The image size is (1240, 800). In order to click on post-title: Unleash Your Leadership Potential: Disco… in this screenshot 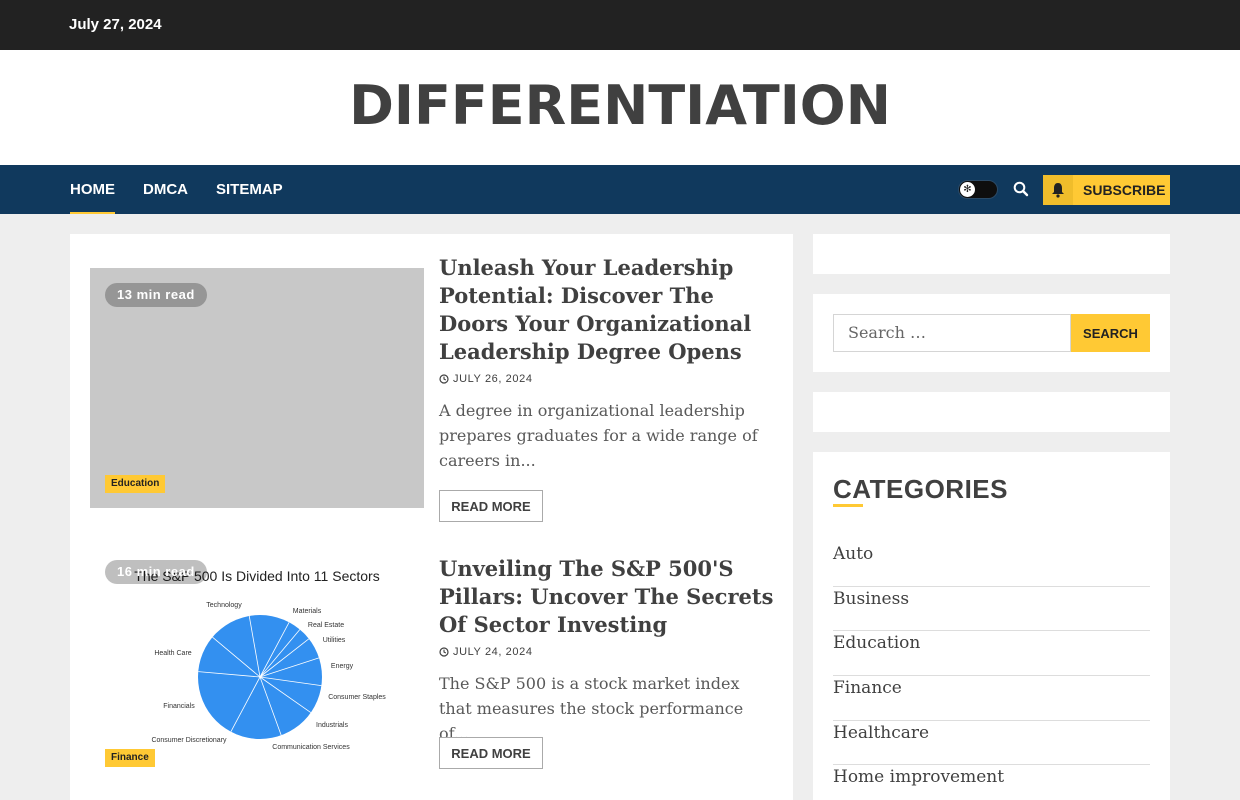, I will do `click(611, 310)`.